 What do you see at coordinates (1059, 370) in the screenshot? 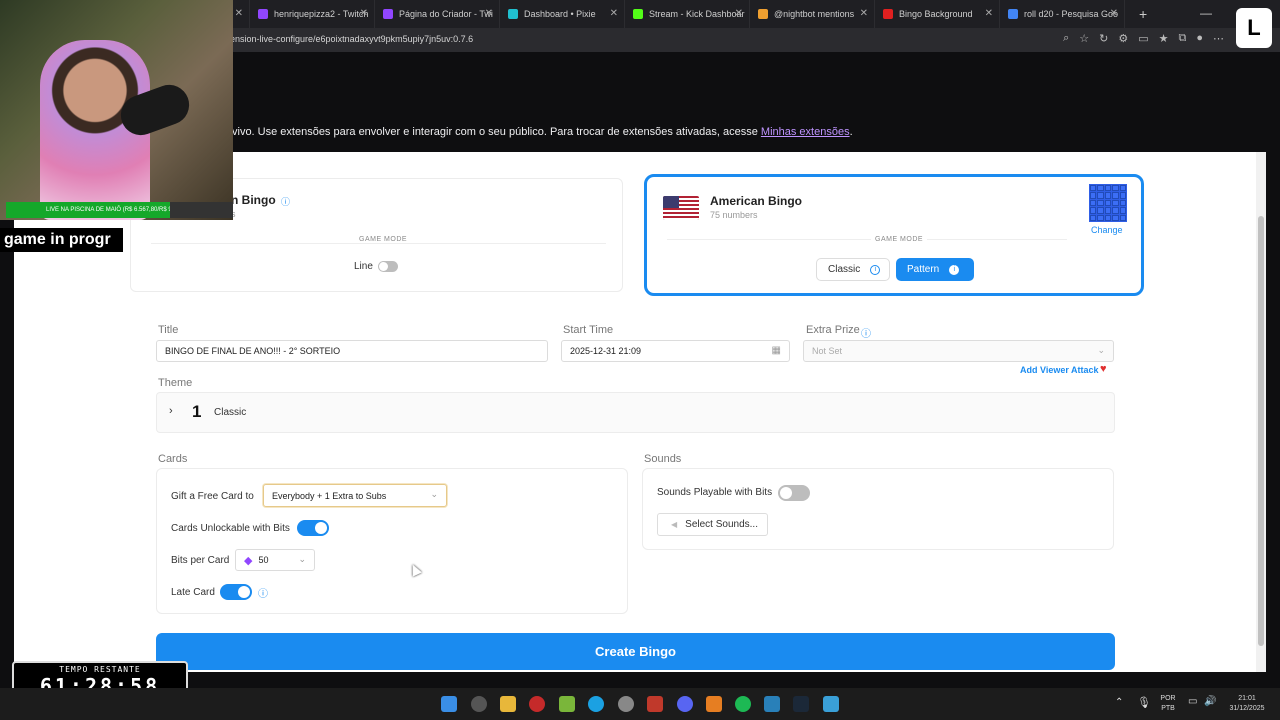
I see `add-viewer-attack-link: Add Viewer Attack` at bounding box center [1059, 370].